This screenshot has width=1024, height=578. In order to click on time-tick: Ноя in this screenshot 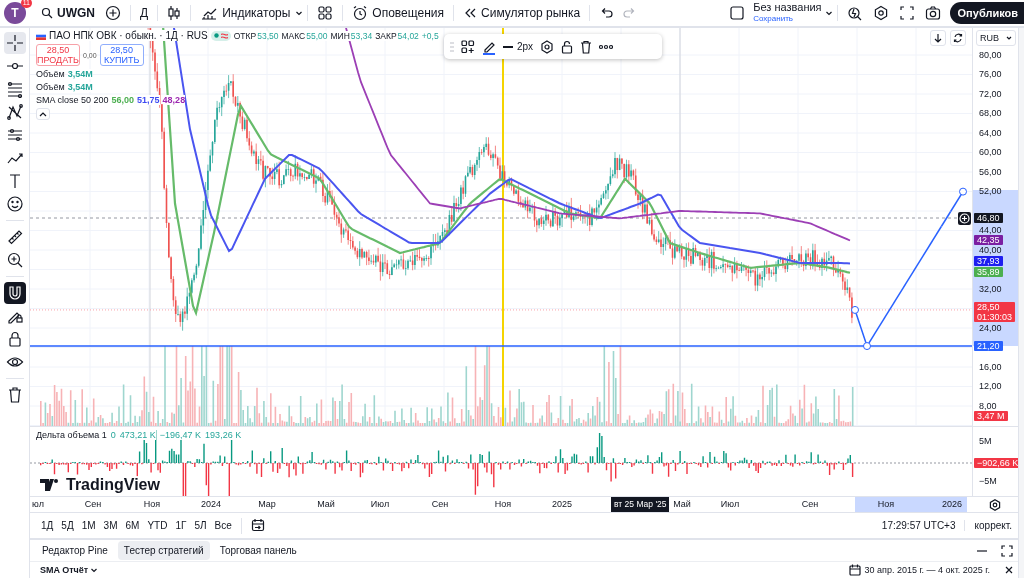, I will do `click(886, 504)`.